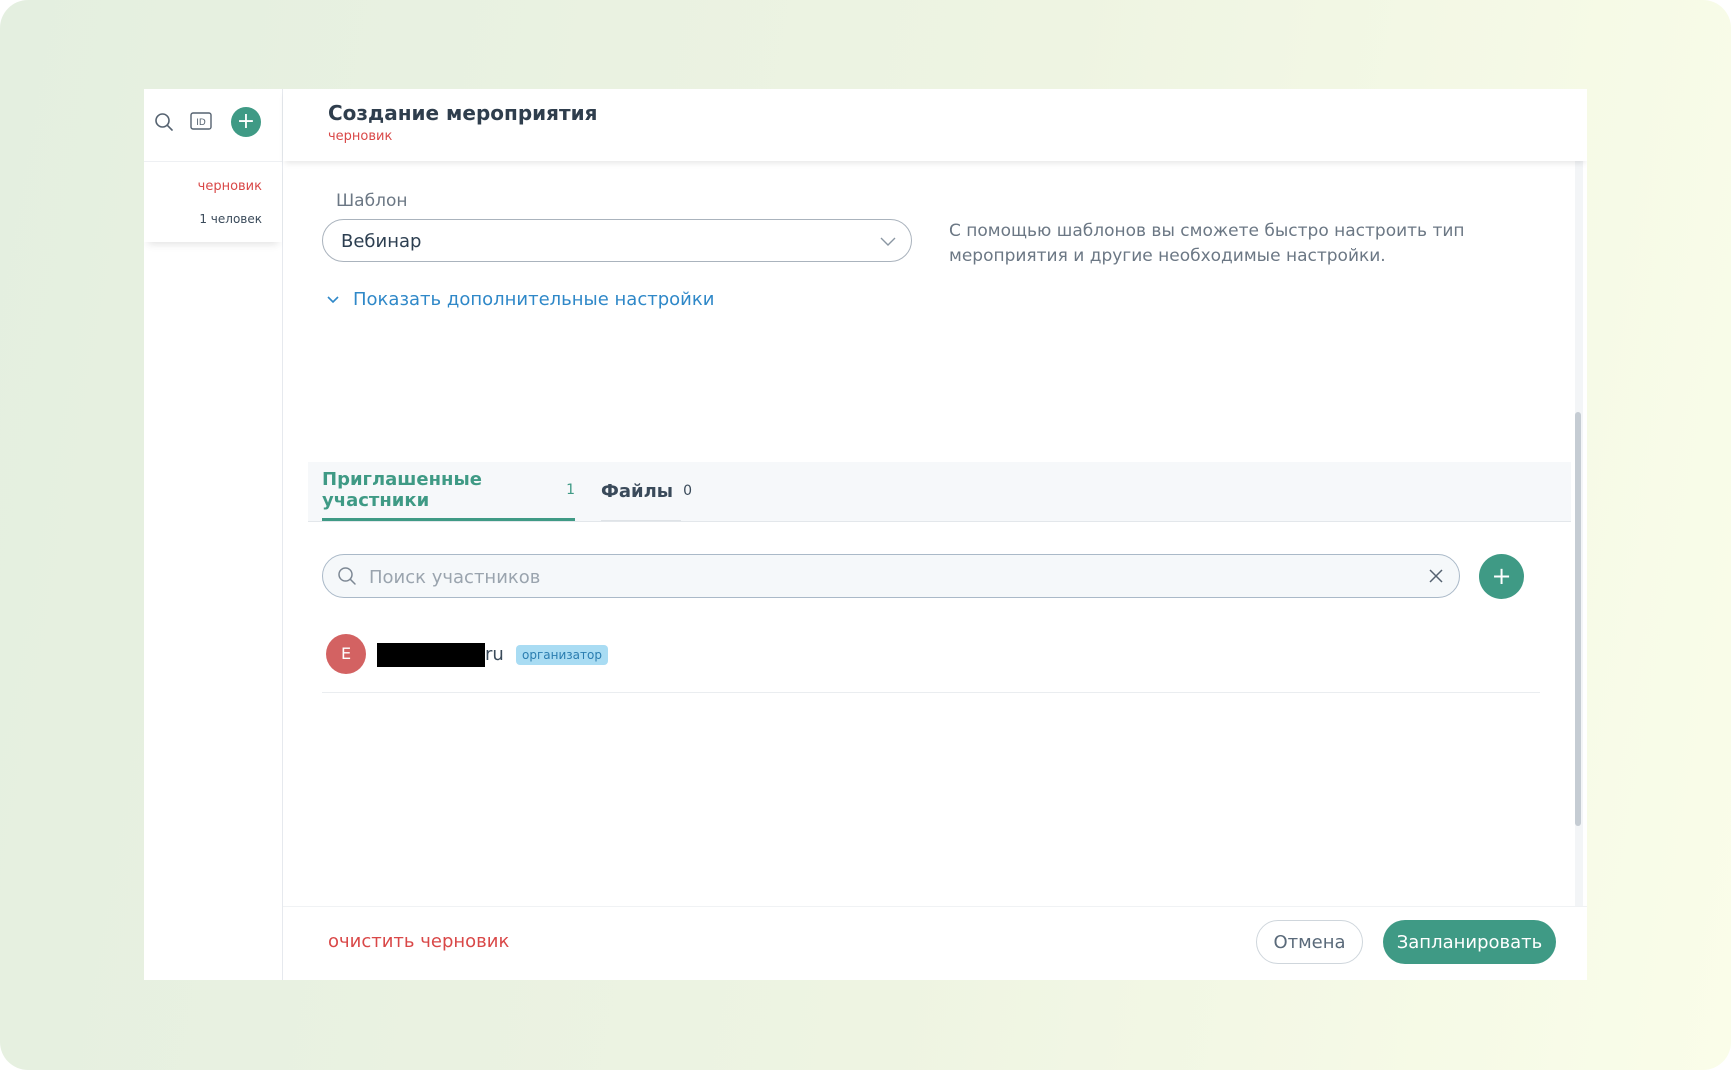 The width and height of the screenshot is (1731, 1070). Describe the element at coordinates (562, 655) in the screenshot. I see `role-badge: организатор` at that location.